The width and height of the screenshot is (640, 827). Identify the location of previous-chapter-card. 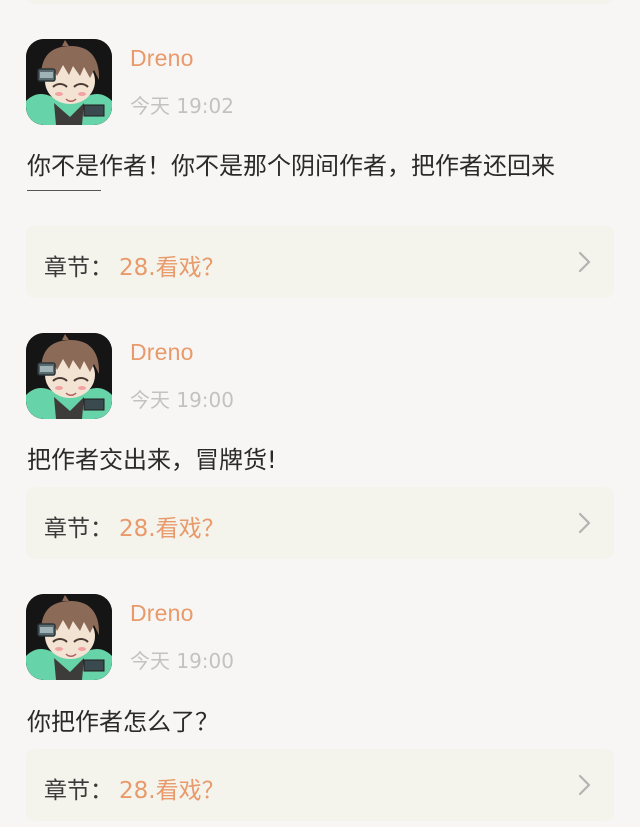
(320, 2).